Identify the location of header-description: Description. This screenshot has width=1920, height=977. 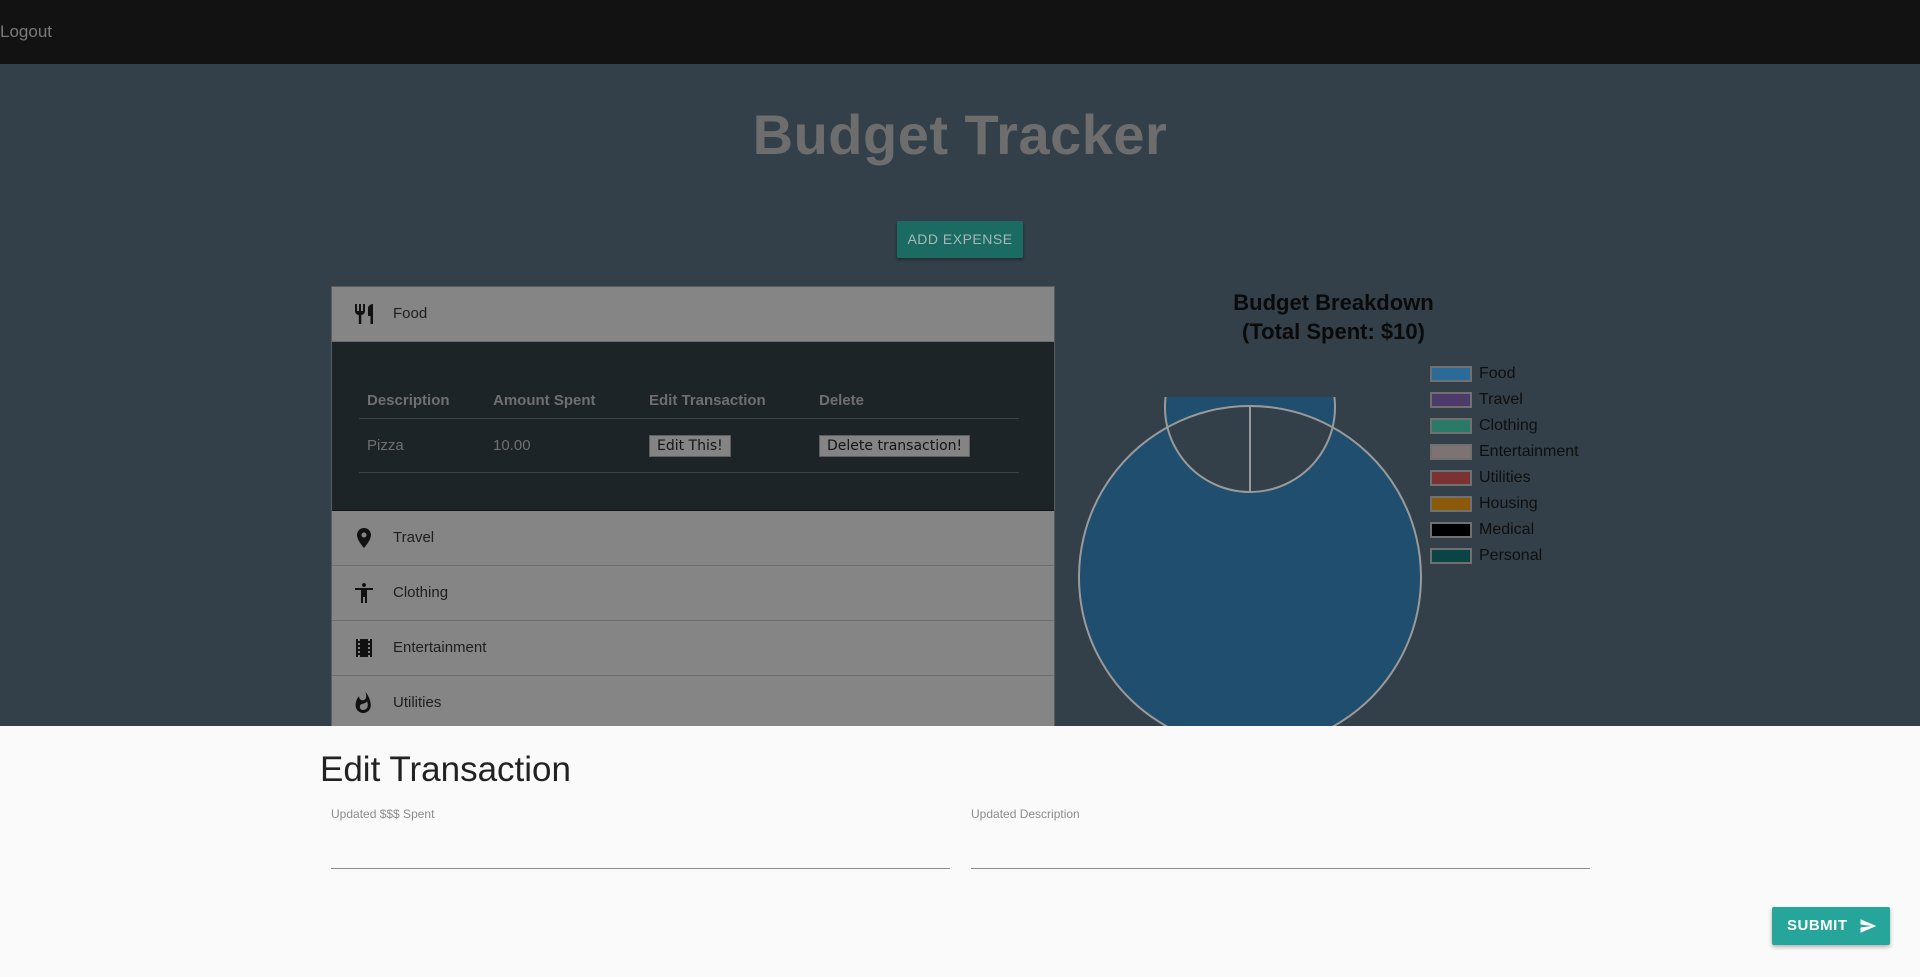
(408, 400).